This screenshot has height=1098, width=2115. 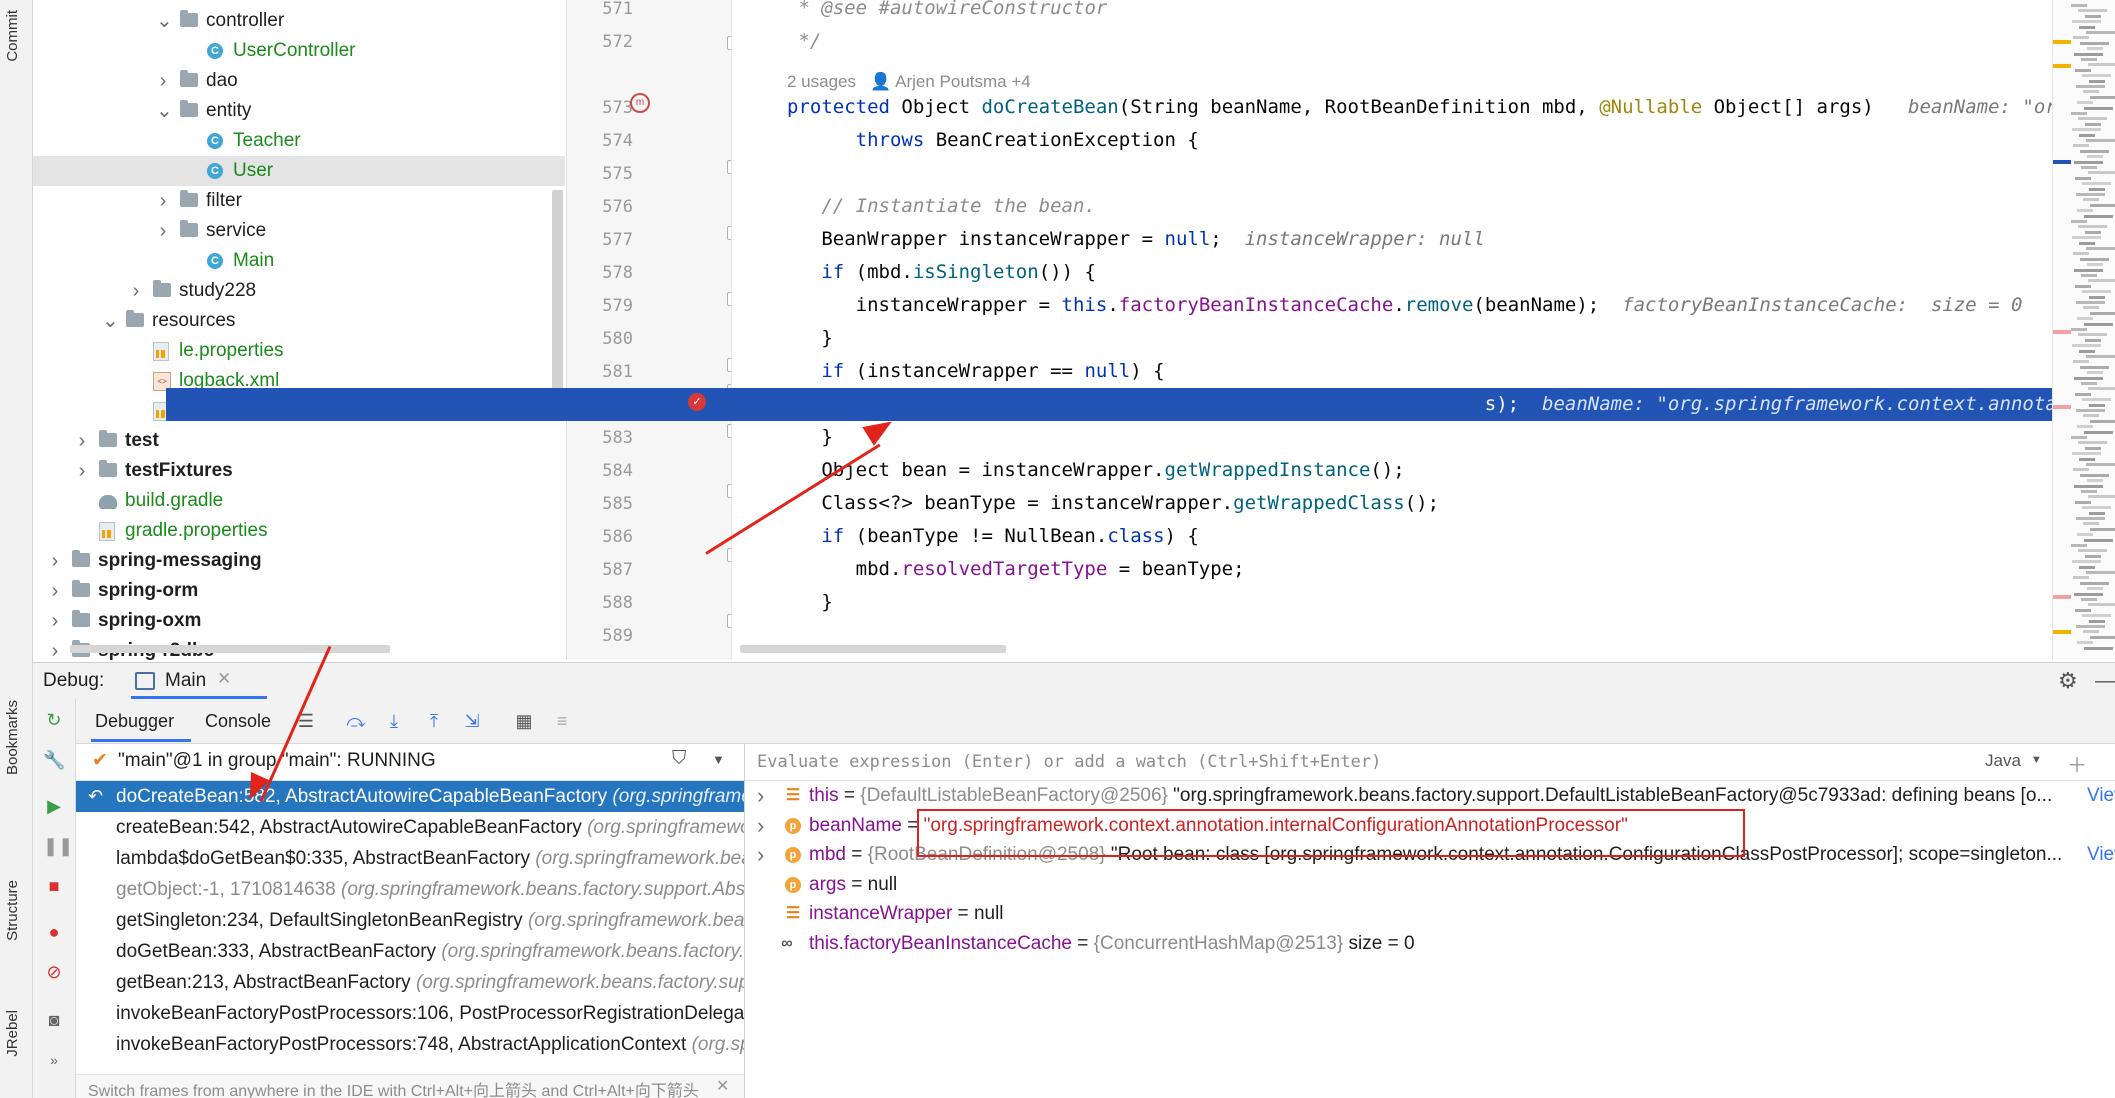 I want to click on step-out-icon: ⤒, so click(x=434, y=721).